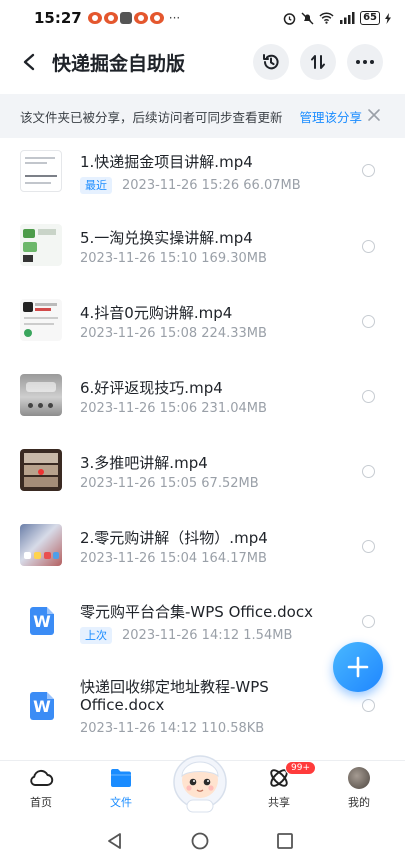 The height and width of the screenshot is (863, 405). I want to click on nav-share: 99+ 共享, so click(282, 789).